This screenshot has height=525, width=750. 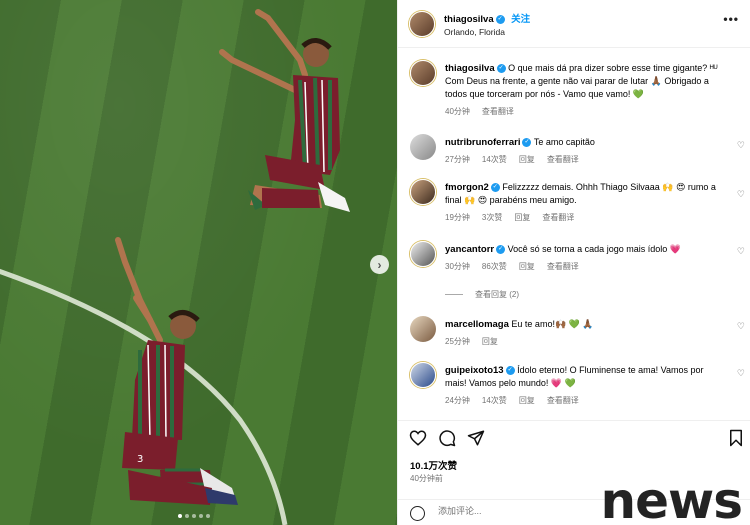 What do you see at coordinates (457, 341) in the screenshot?
I see `comment-time: 25分钟` at bounding box center [457, 341].